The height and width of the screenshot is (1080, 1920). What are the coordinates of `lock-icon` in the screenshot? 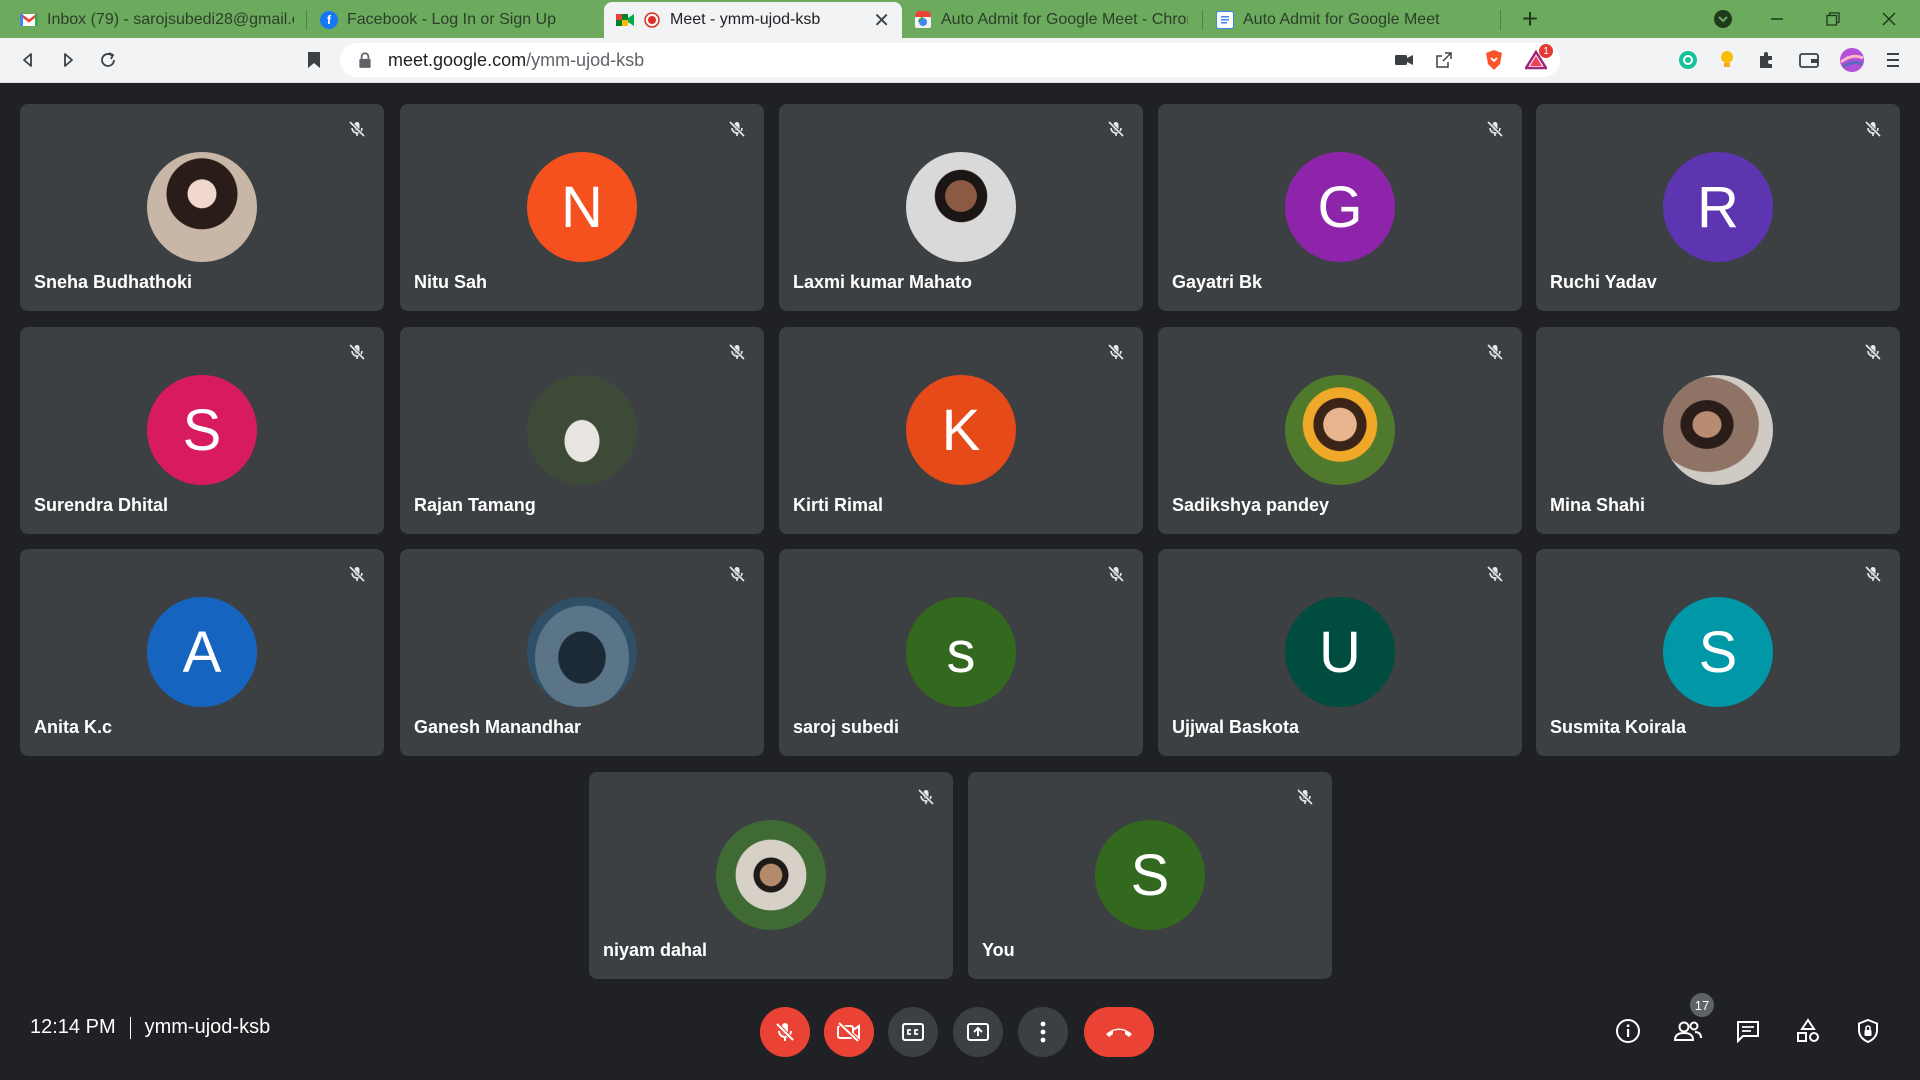 It's located at (365, 60).